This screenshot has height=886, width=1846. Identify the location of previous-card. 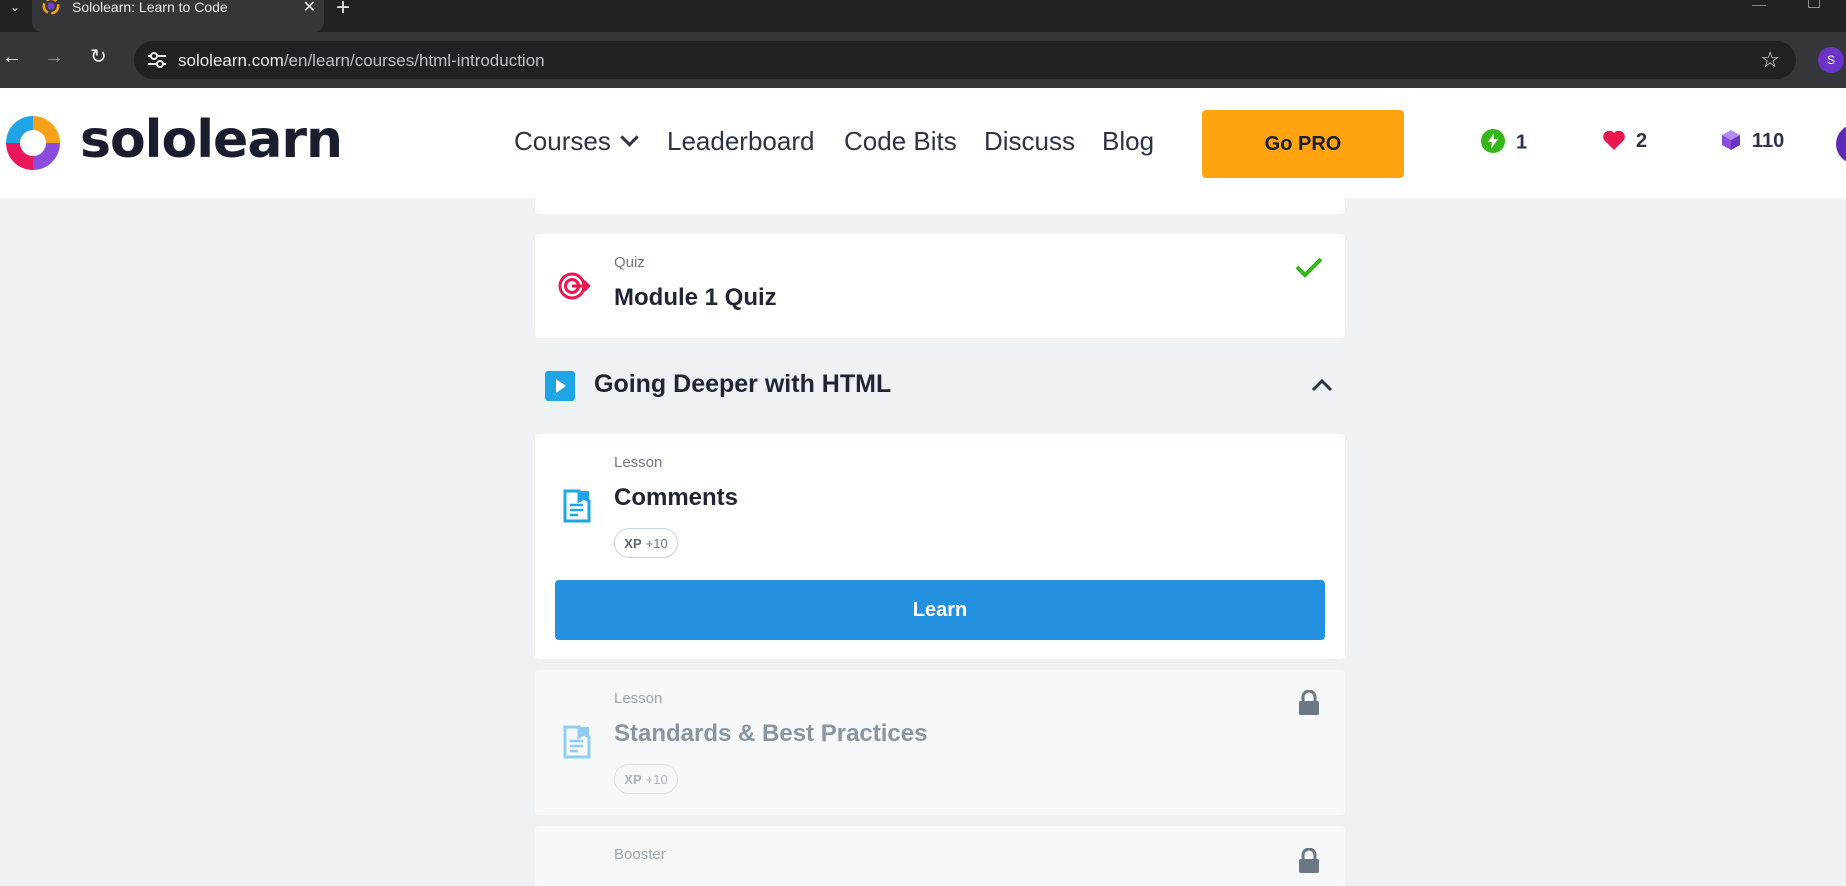
(940, 200).